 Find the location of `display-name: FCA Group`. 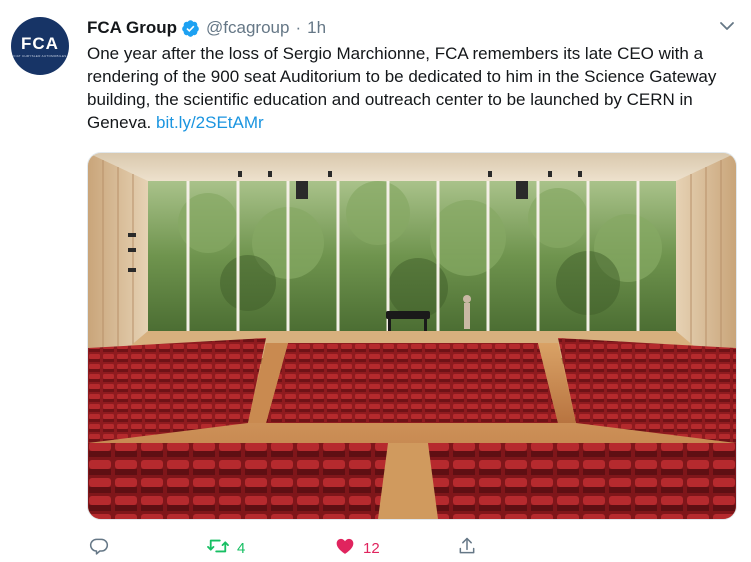

display-name: FCA Group is located at coordinates (132, 28).